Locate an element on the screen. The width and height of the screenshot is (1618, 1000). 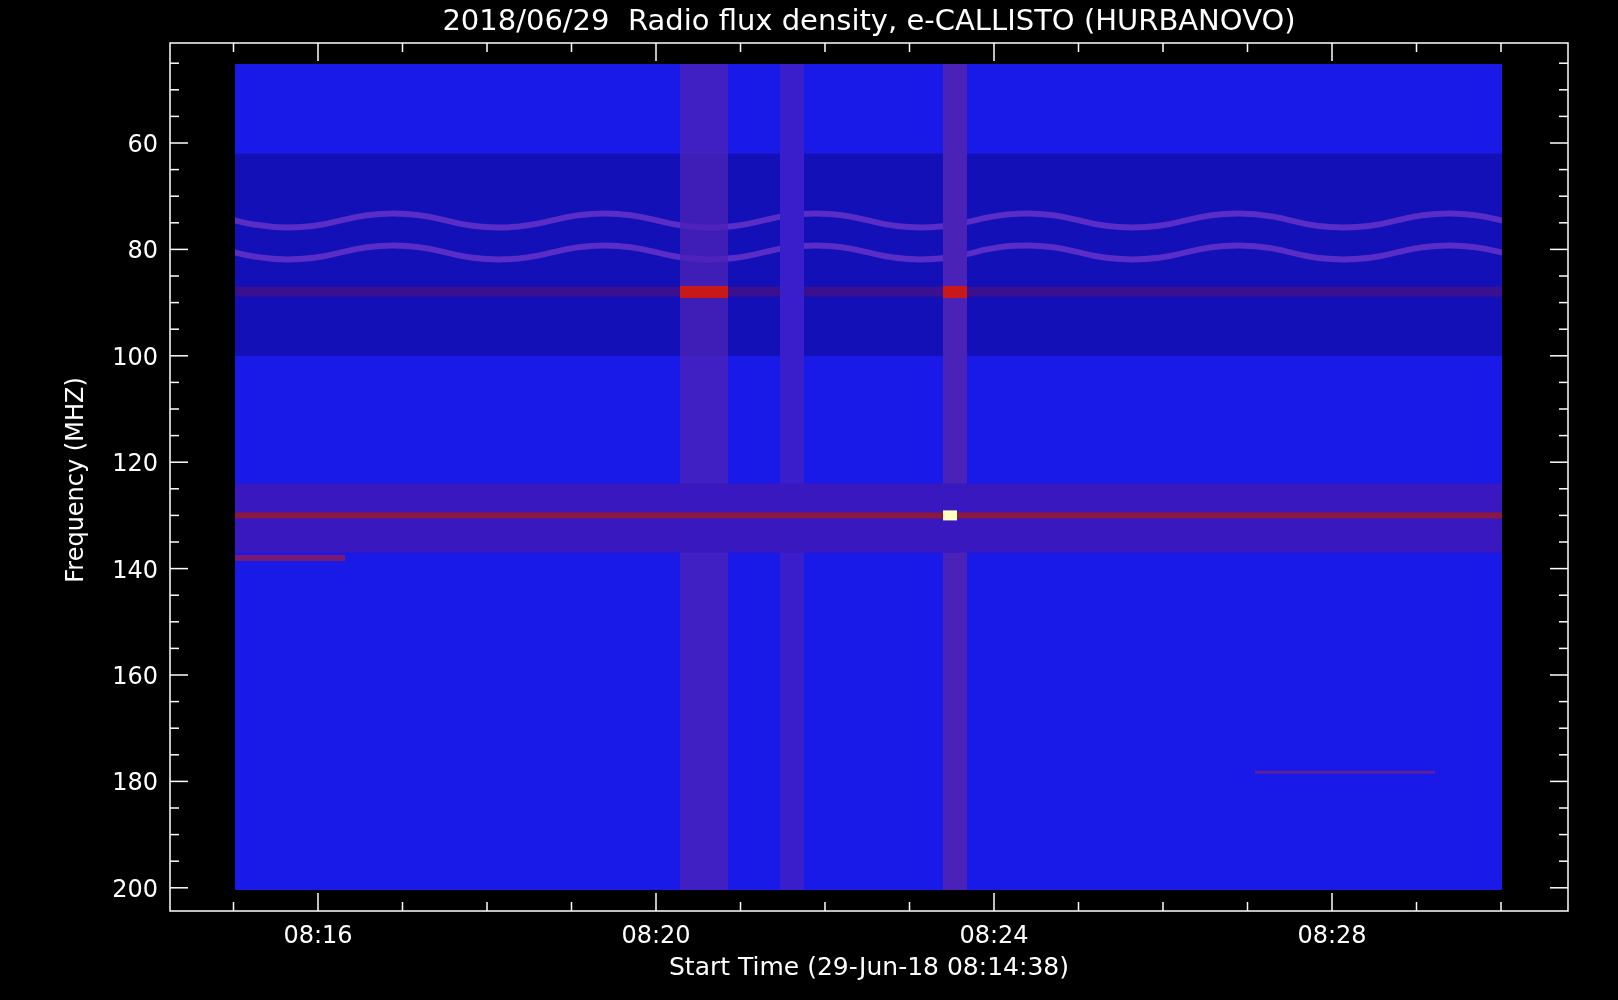
axis-label: Frequency (MHZ) is located at coordinates (75, 480).